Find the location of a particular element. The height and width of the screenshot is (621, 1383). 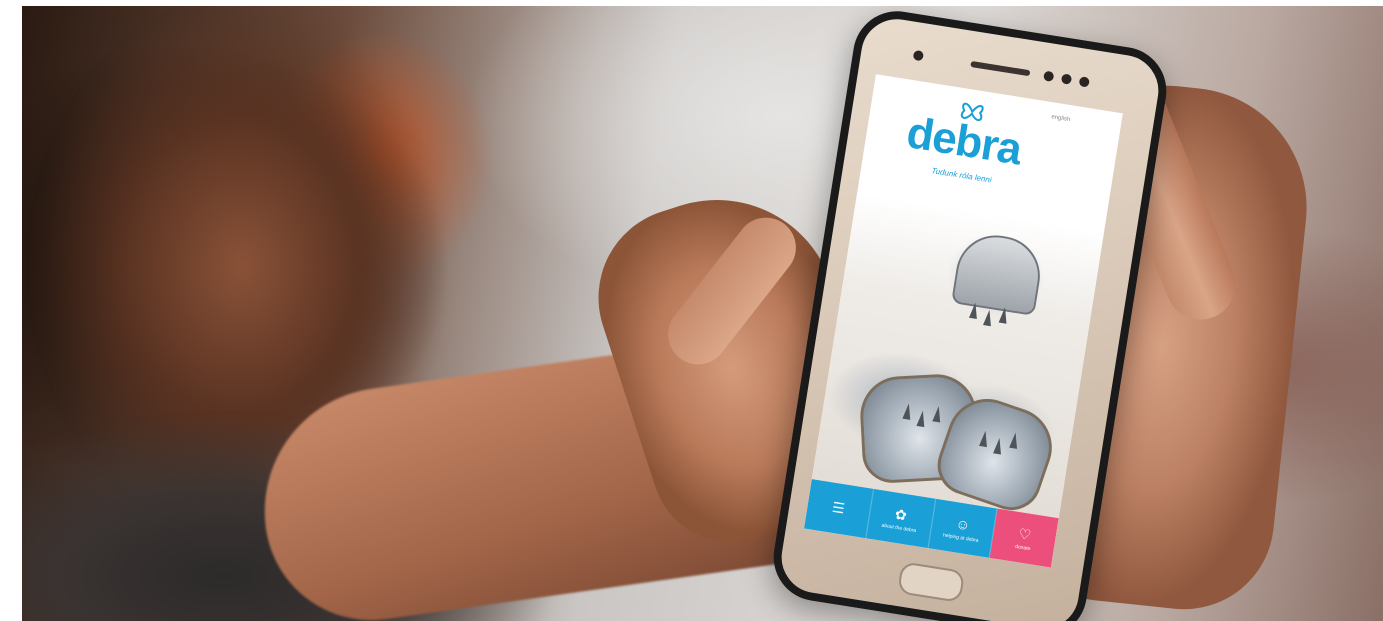

tab-about: ✿ about the debra is located at coordinates (900, 518).